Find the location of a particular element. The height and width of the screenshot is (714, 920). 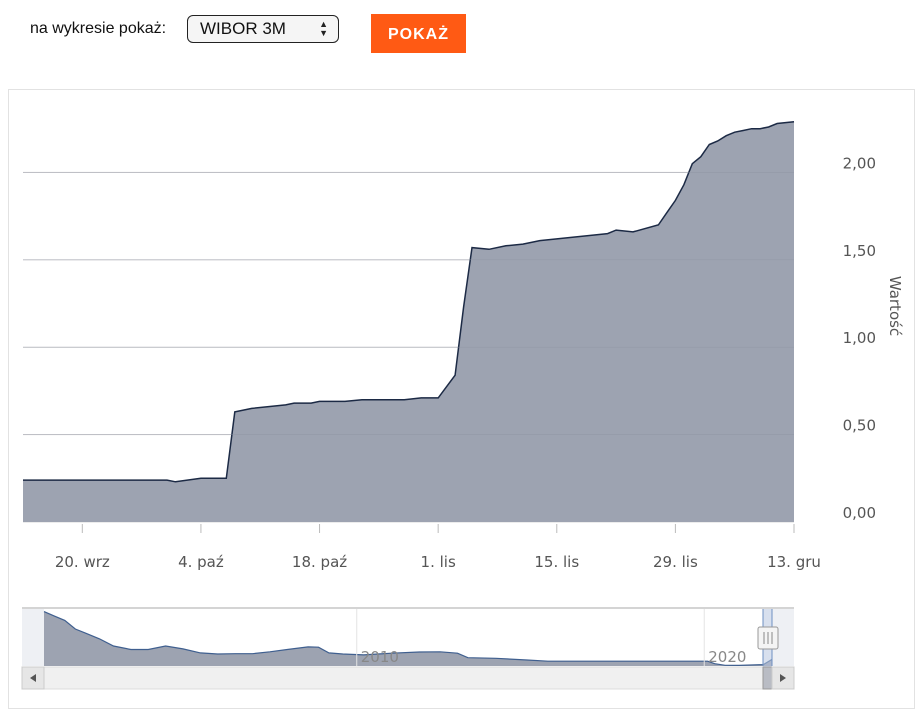

x-tick-label: 4. paź is located at coordinates (201, 562).